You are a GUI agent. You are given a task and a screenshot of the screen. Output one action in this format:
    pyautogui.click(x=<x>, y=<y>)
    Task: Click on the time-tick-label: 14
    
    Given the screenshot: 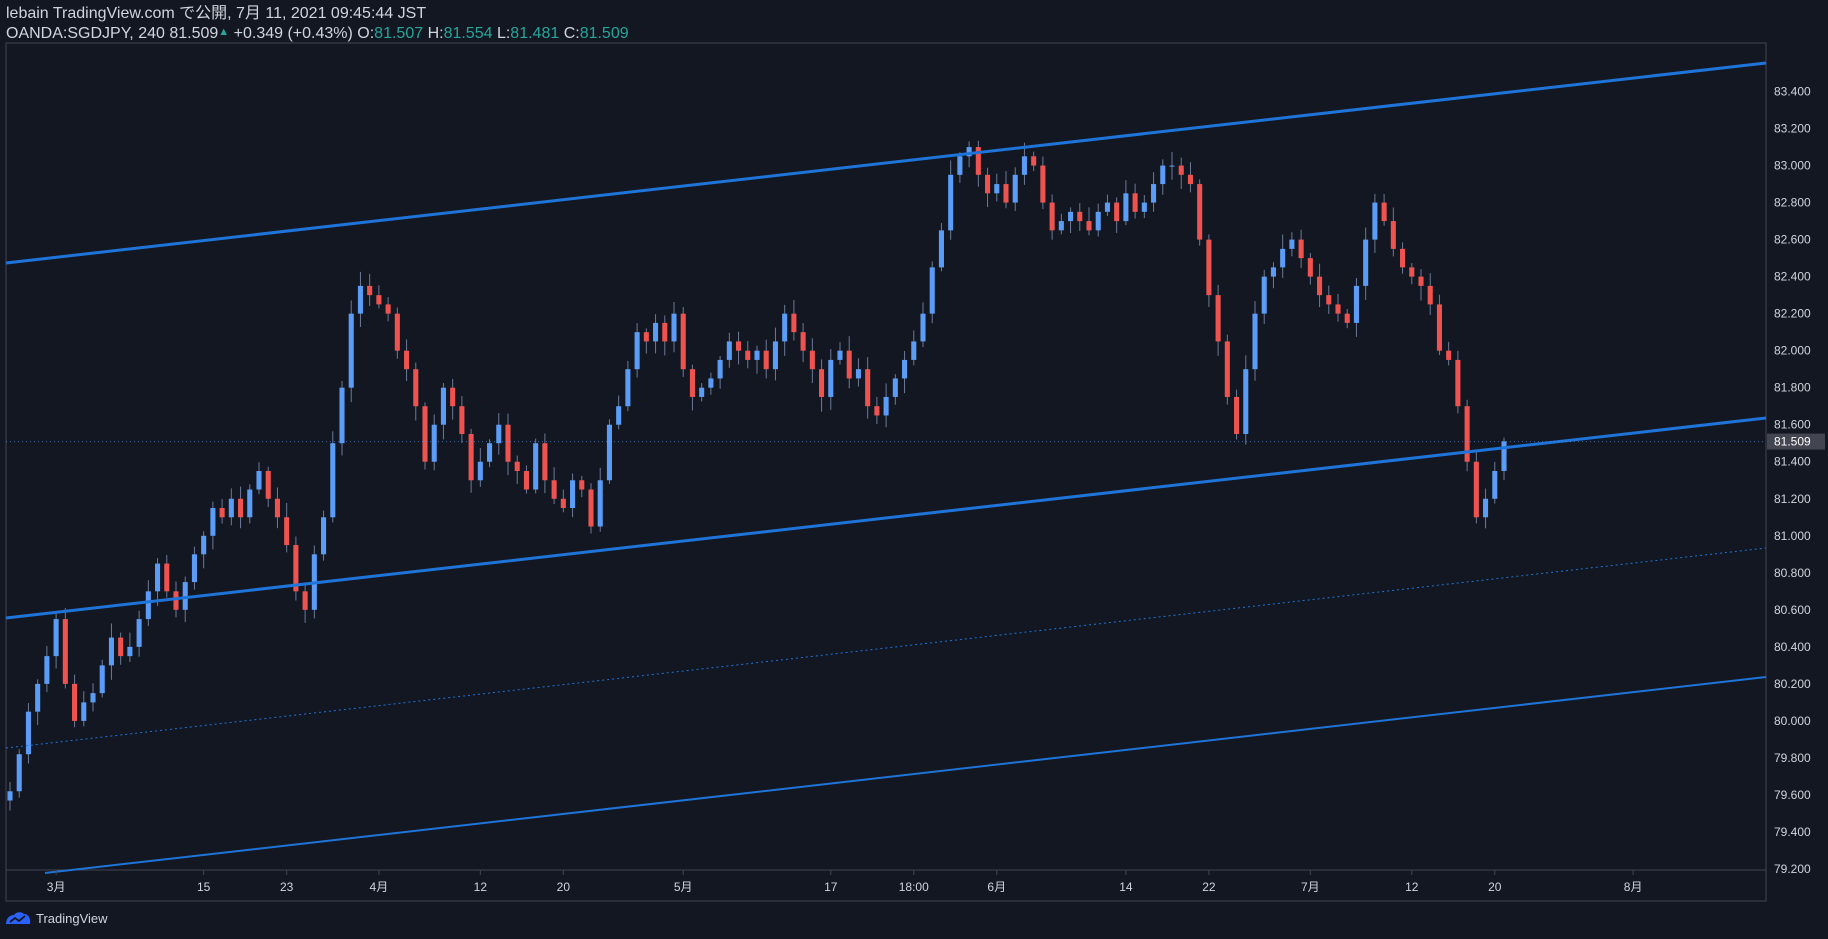 What is the action you would take?
    pyautogui.click(x=1126, y=887)
    